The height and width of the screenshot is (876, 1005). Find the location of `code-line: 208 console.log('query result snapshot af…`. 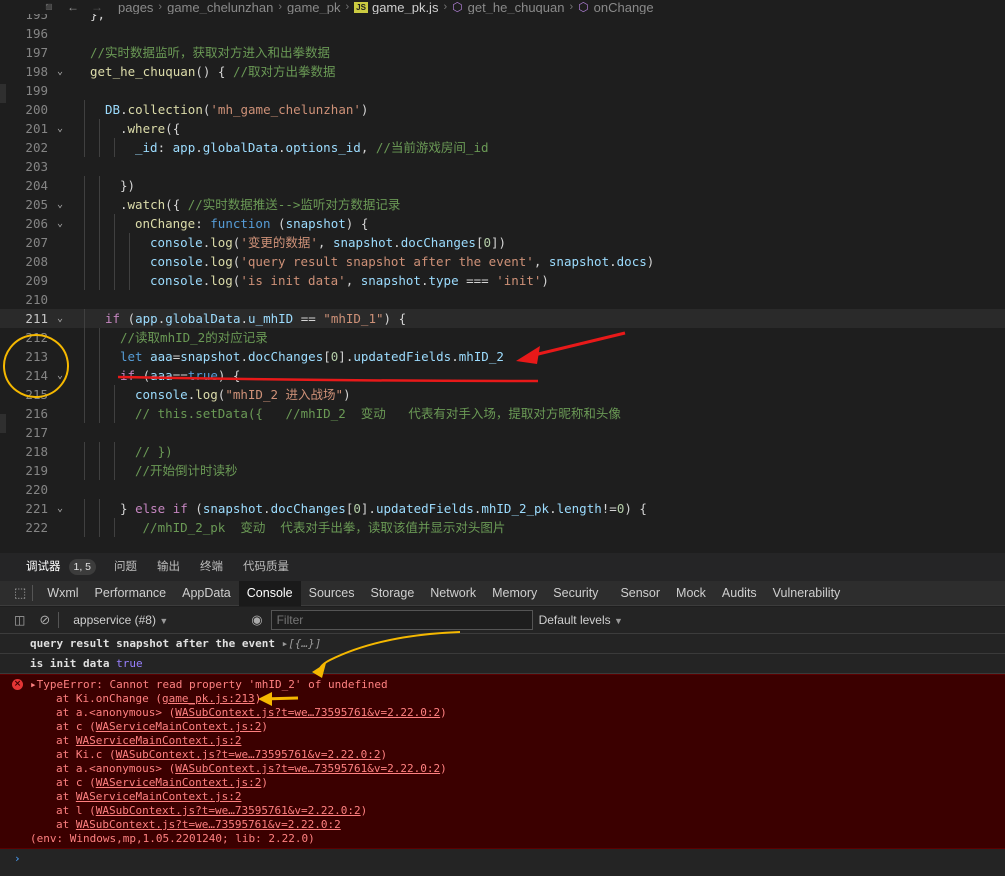

code-line: 208 console.log('query result snapshot af… is located at coordinates (502, 261).